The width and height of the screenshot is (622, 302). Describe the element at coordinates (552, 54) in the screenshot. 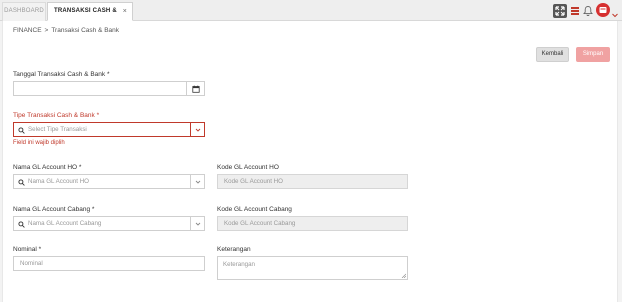

I see `back-button: Kembali` at that location.